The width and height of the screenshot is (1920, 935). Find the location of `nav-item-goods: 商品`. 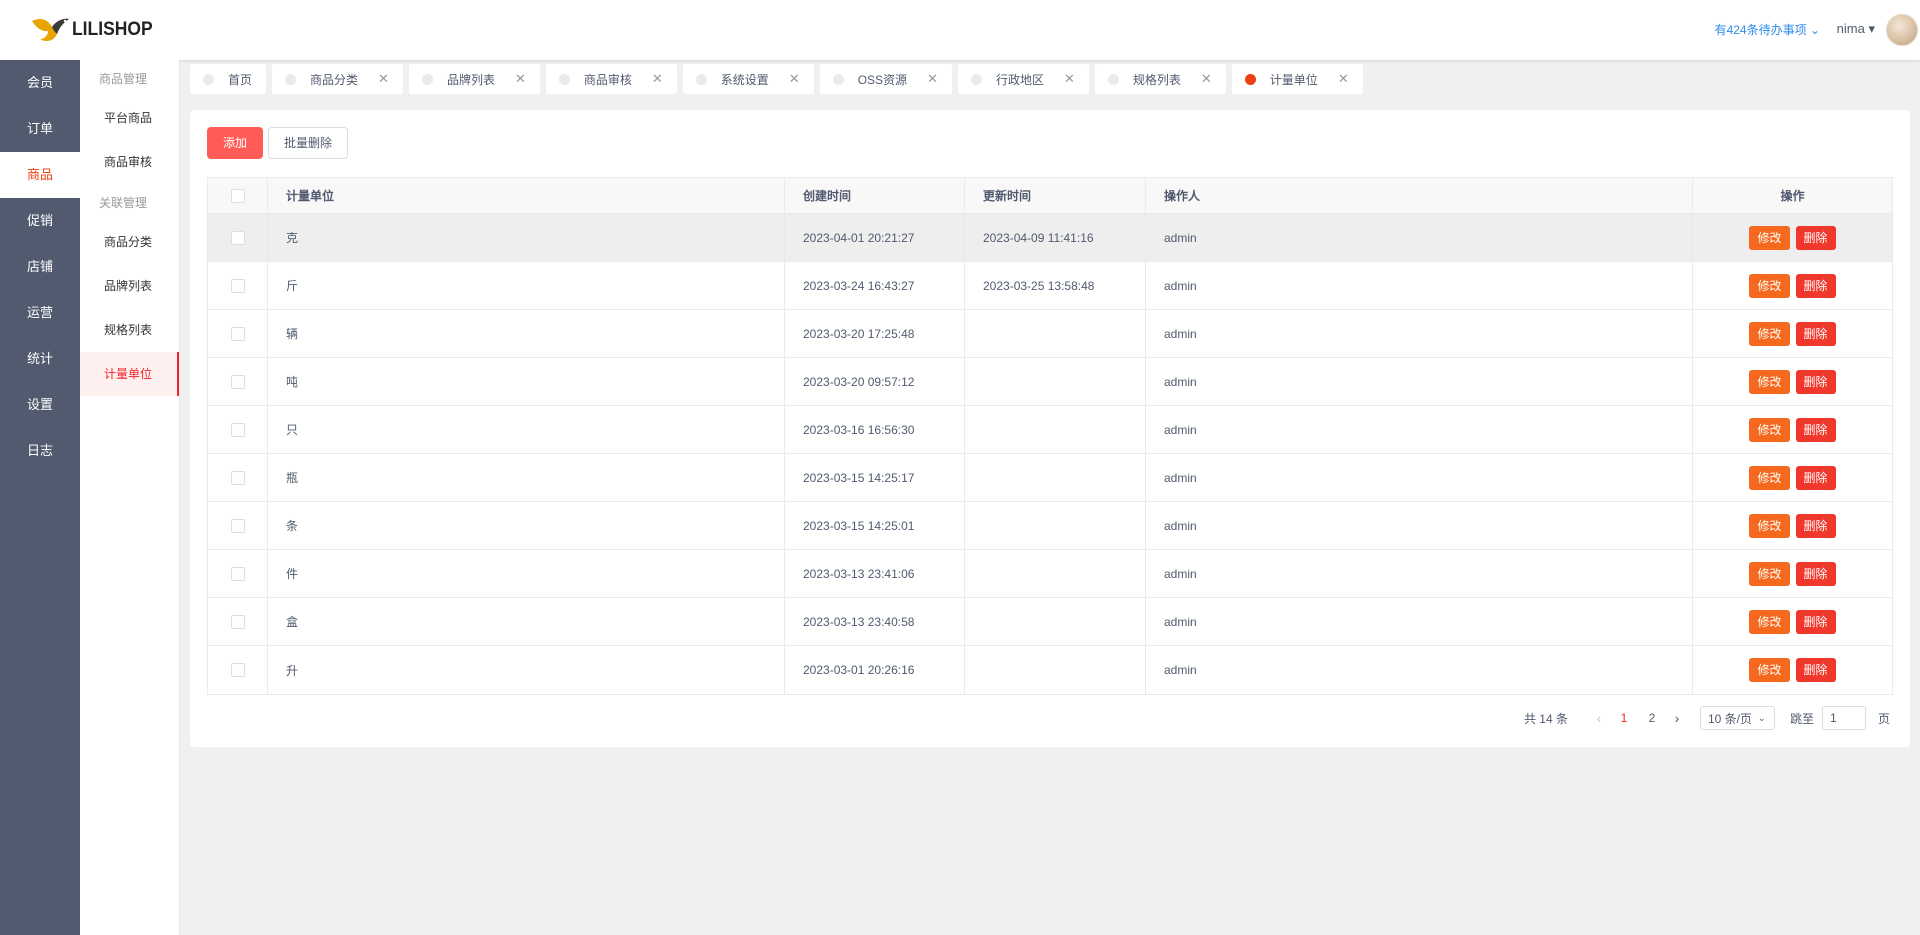

nav-item-goods: 商品 is located at coordinates (40, 175).